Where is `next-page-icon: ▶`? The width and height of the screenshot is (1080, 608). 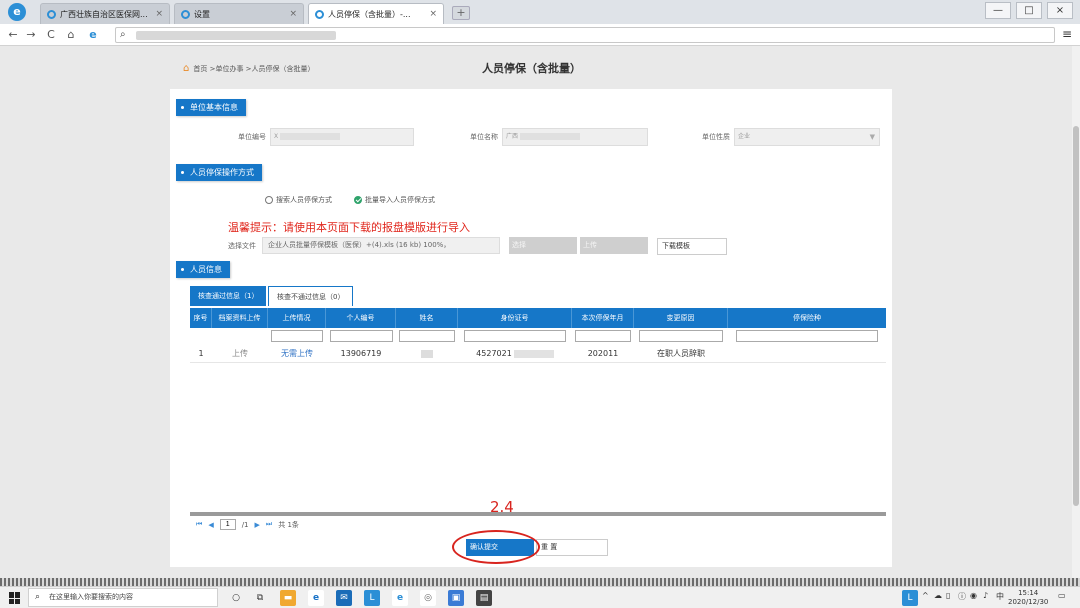 next-page-icon: ▶ is located at coordinates (257, 525).